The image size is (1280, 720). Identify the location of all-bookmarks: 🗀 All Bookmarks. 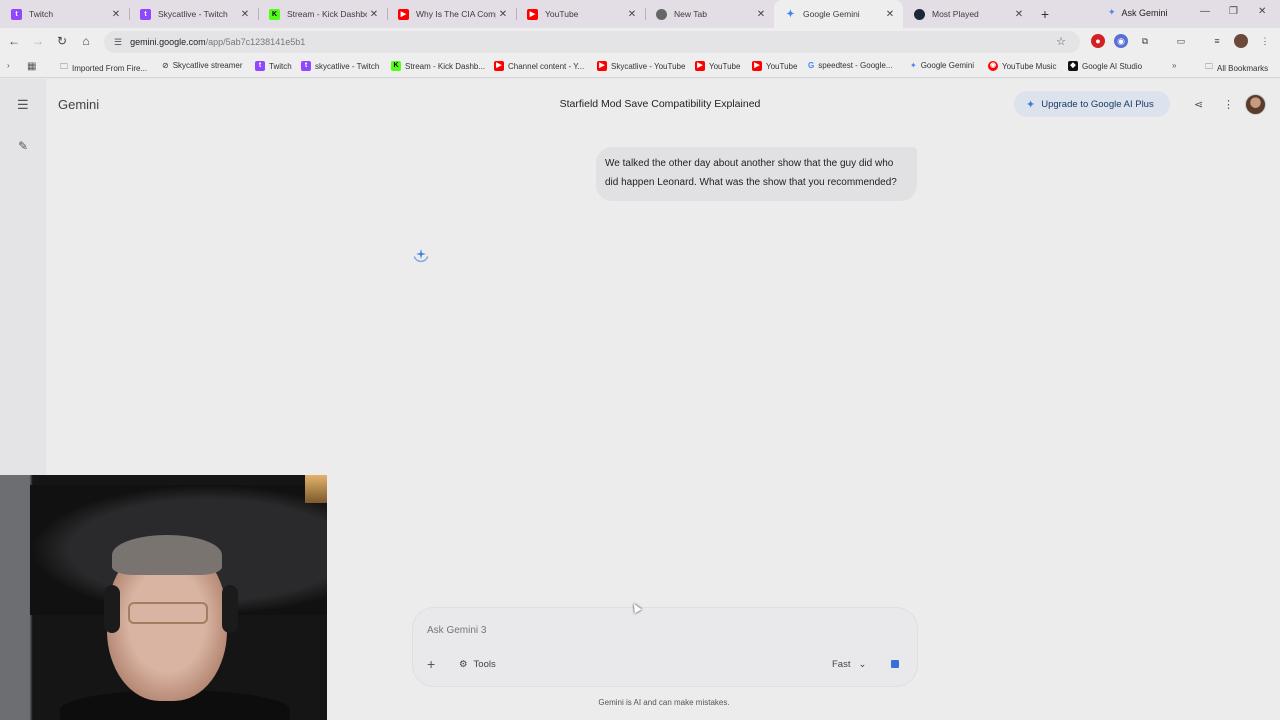
(1236, 68).